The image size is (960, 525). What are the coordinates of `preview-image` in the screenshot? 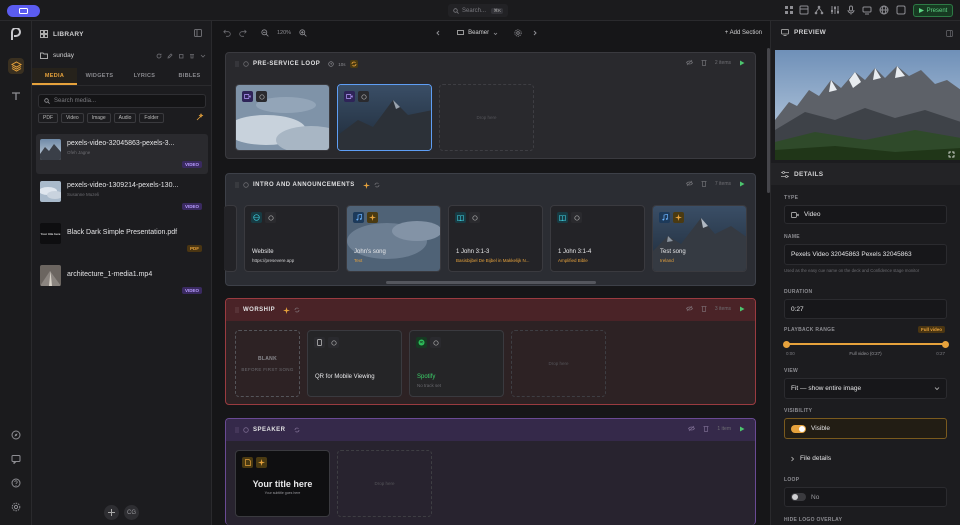 It's located at (867, 105).